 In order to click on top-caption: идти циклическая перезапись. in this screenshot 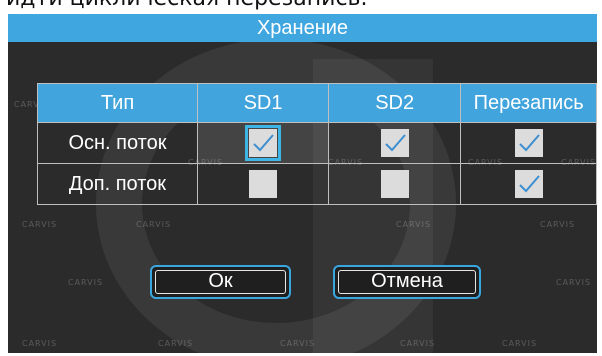, I will do `click(301, 7)`.